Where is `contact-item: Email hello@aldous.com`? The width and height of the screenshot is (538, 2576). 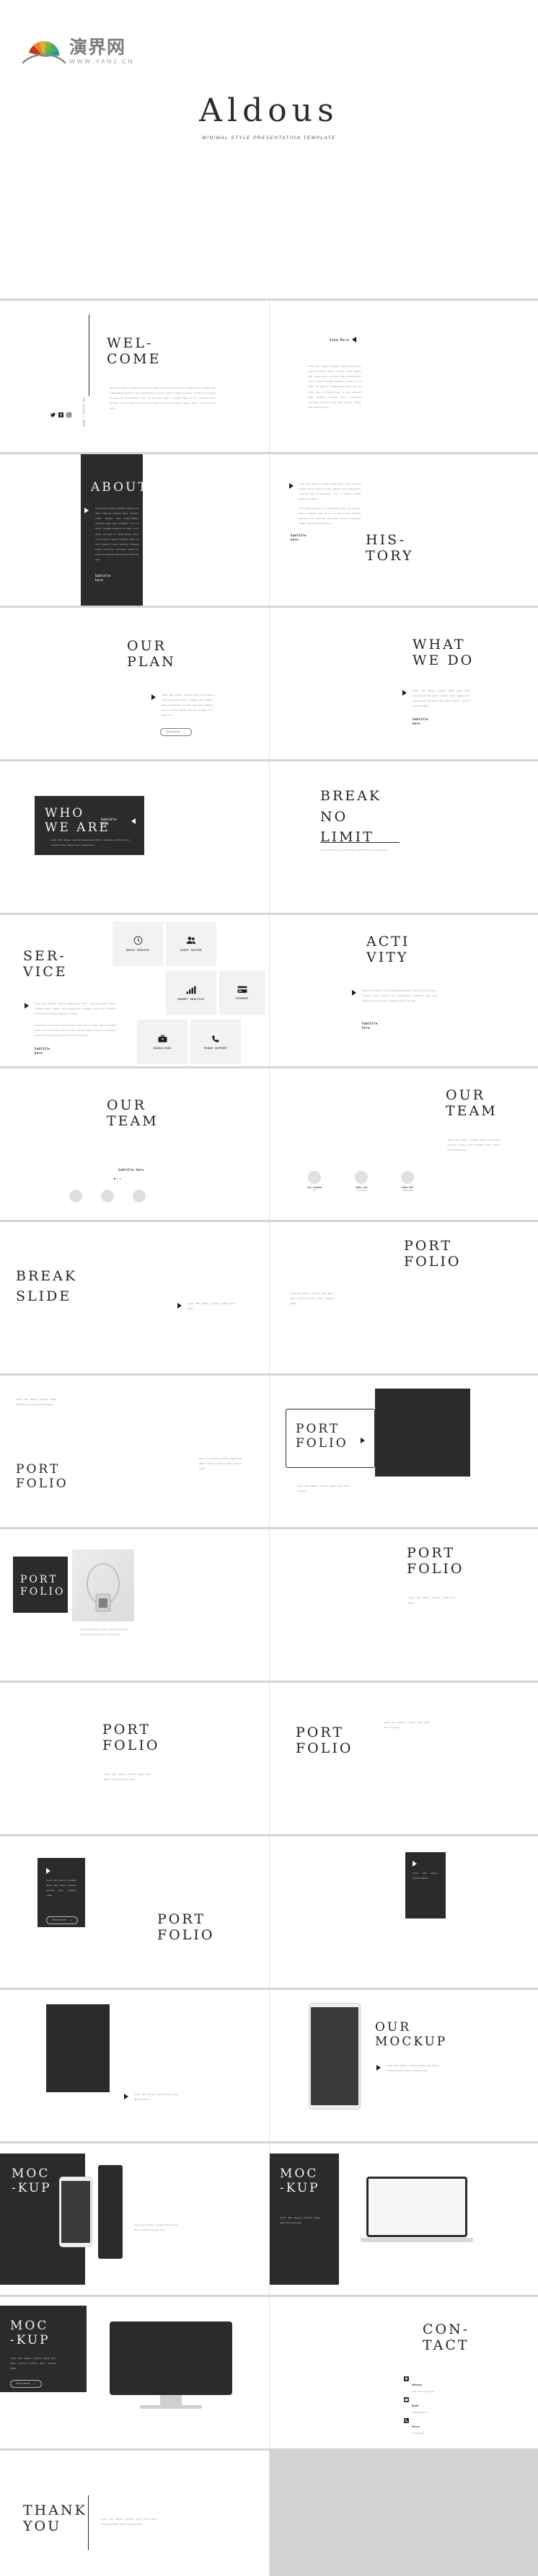 contact-item: Email hello@aldous.com is located at coordinates (458, 2405).